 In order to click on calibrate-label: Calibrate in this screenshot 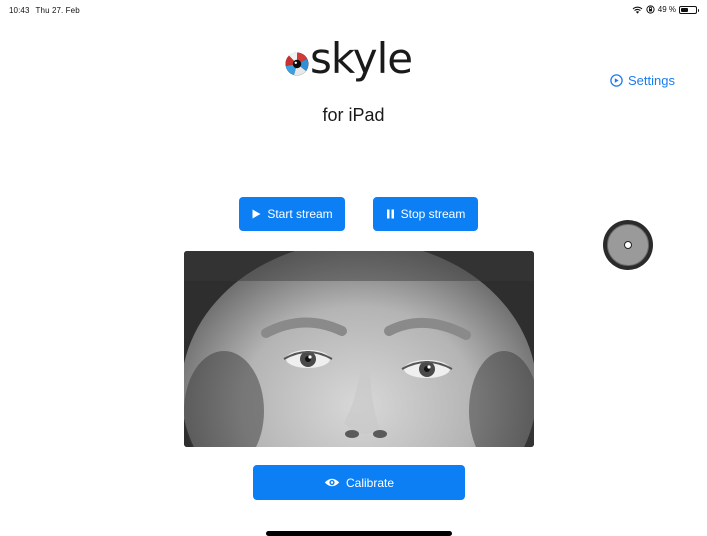, I will do `click(370, 482)`.